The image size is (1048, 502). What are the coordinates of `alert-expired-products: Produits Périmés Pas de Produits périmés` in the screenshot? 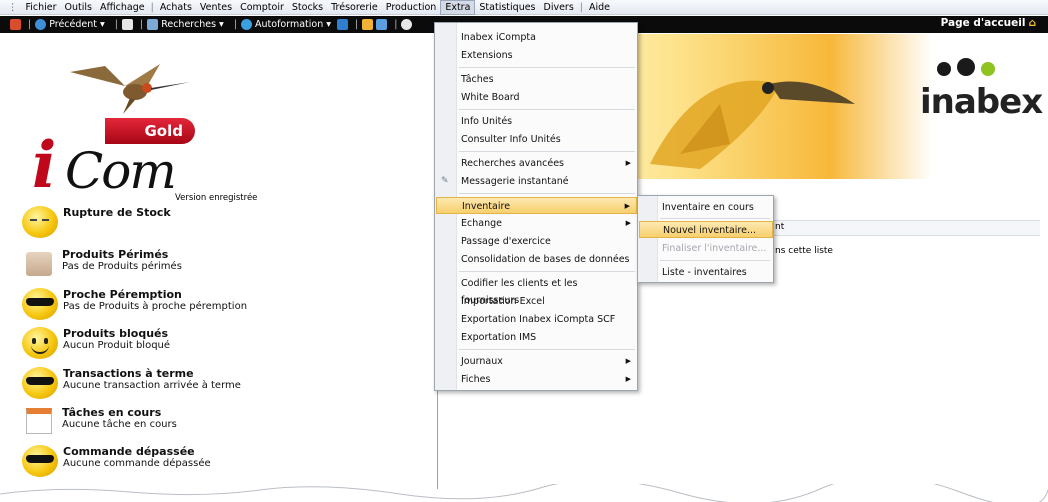 It's located at (102, 262).